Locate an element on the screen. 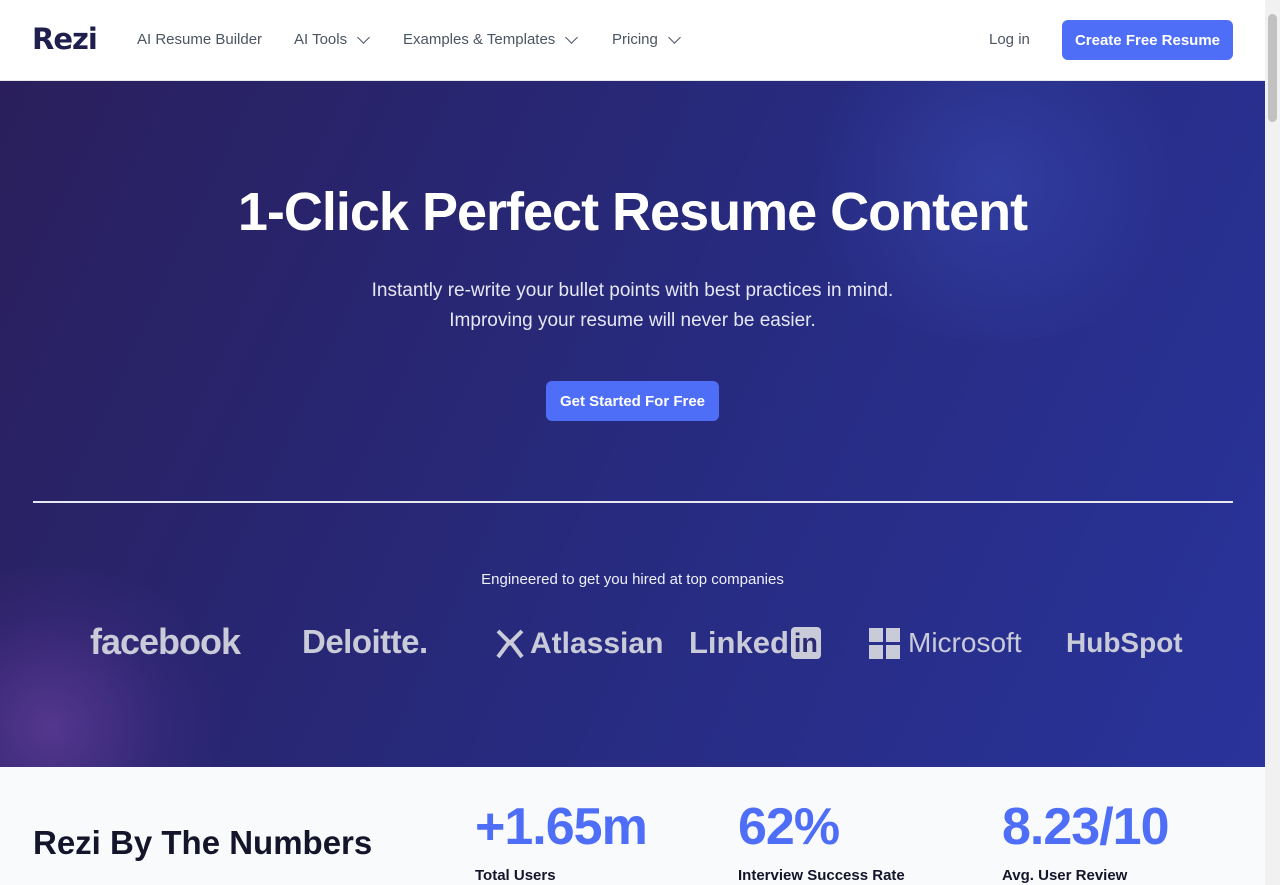  linkedin-logo-text: Linked is located at coordinates (739, 642).